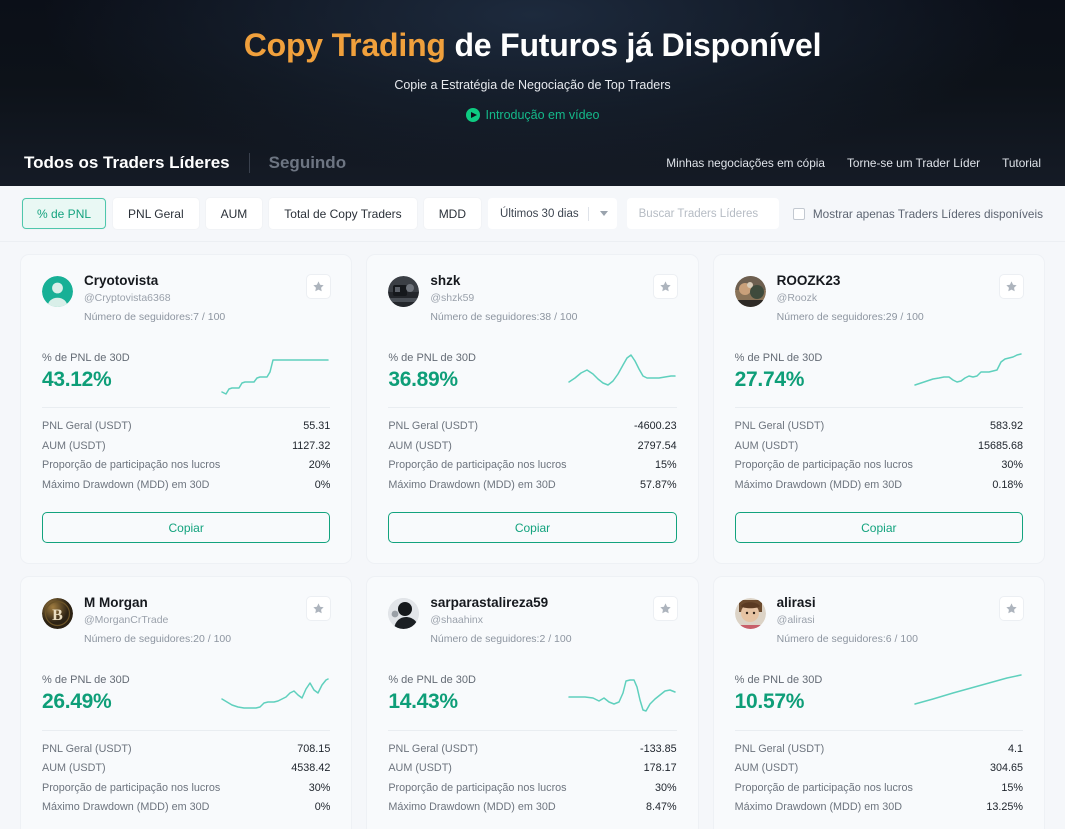  I want to click on stat-label: Proporção de participação nos lucros, so click(823, 465).